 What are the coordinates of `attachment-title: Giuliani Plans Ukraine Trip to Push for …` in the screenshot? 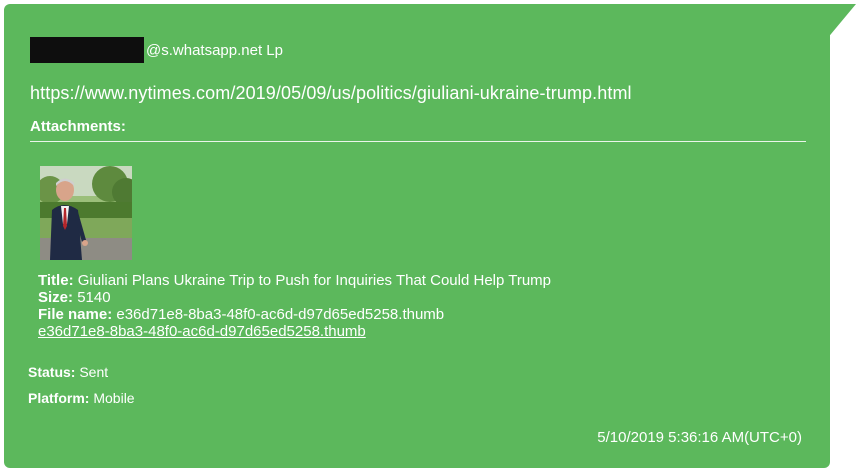 It's located at (314, 280).